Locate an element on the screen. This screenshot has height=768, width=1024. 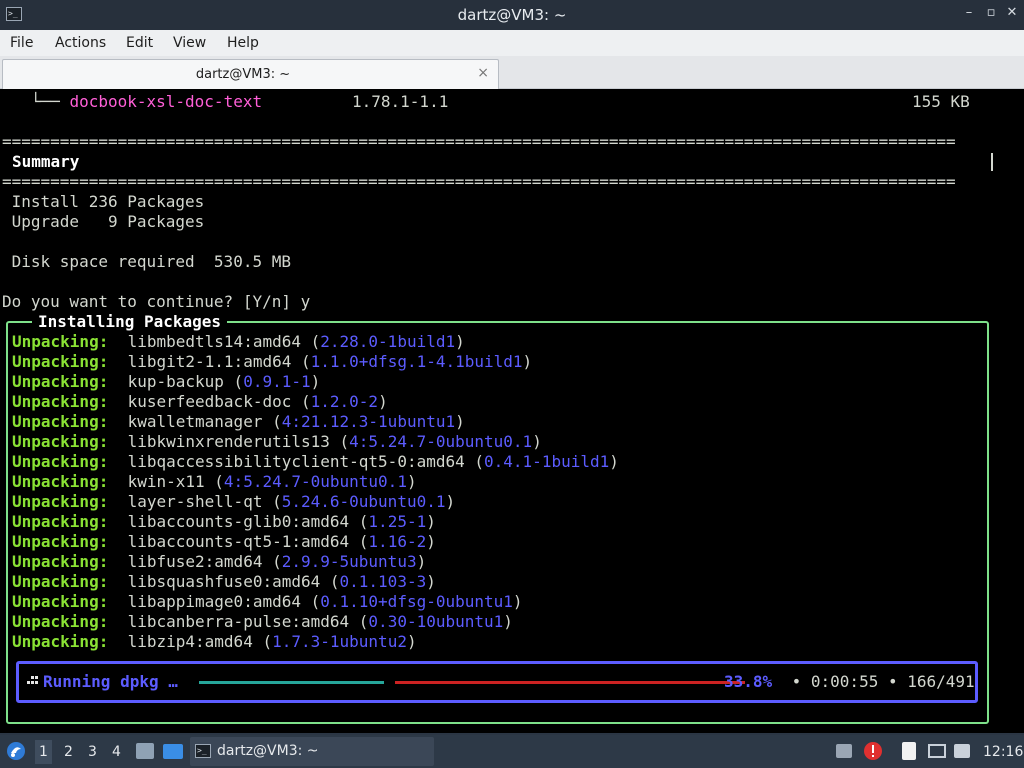
progress-panel: Running dpkg … 33.8% • 0:00:55 • 166/491 is located at coordinates (497, 682).